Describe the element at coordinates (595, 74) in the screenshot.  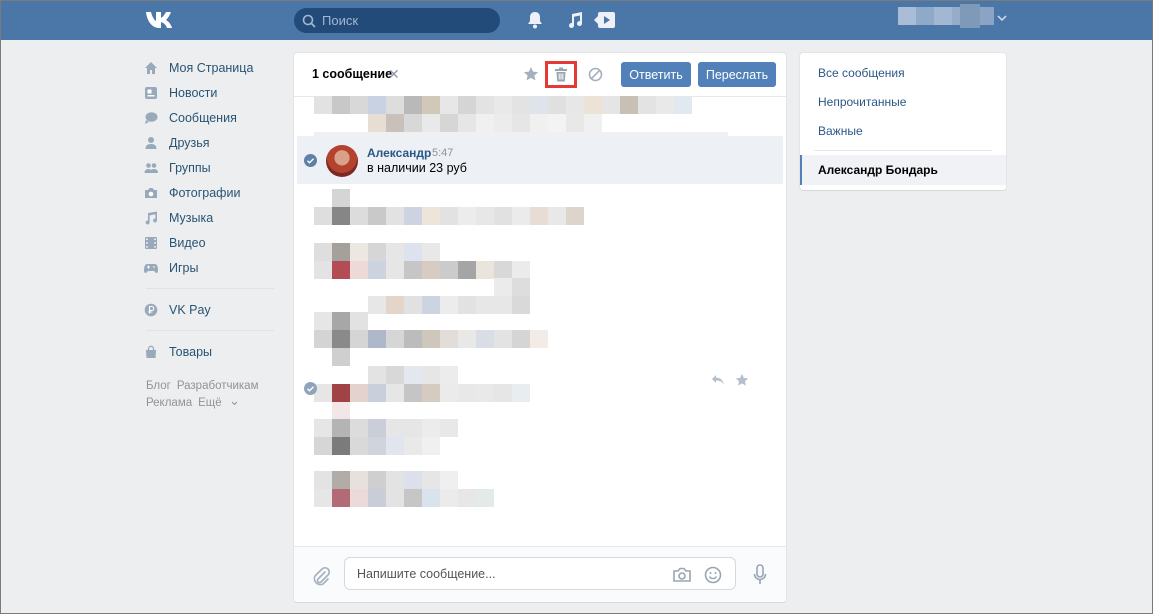
I see `spam-block-icon` at that location.